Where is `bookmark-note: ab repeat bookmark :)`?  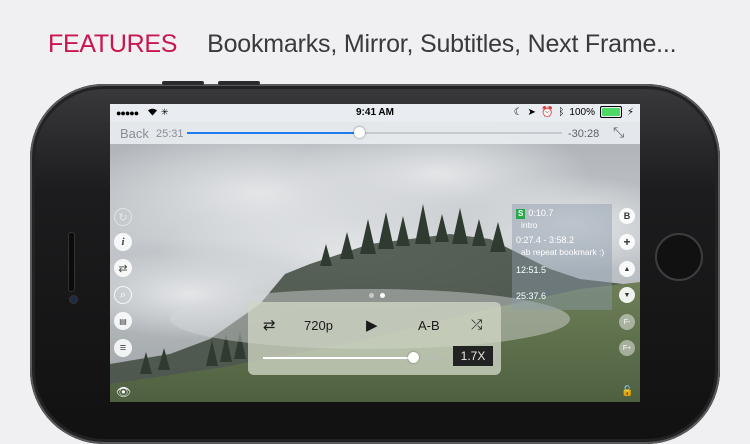 bookmark-note: ab repeat bookmark :) is located at coordinates (563, 252).